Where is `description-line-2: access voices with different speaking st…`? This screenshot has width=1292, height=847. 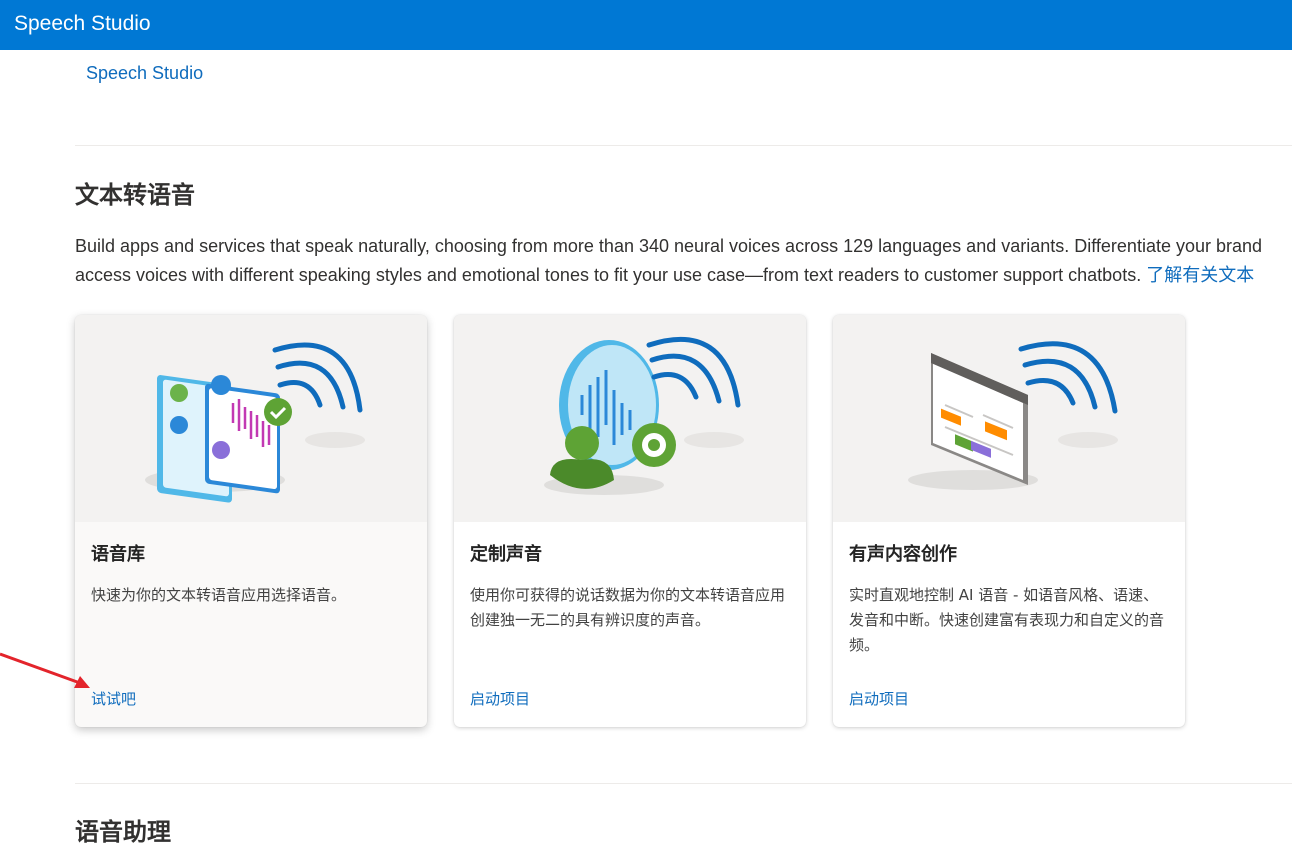
description-line-2: access voices with different speaking st… is located at coordinates (683, 275).